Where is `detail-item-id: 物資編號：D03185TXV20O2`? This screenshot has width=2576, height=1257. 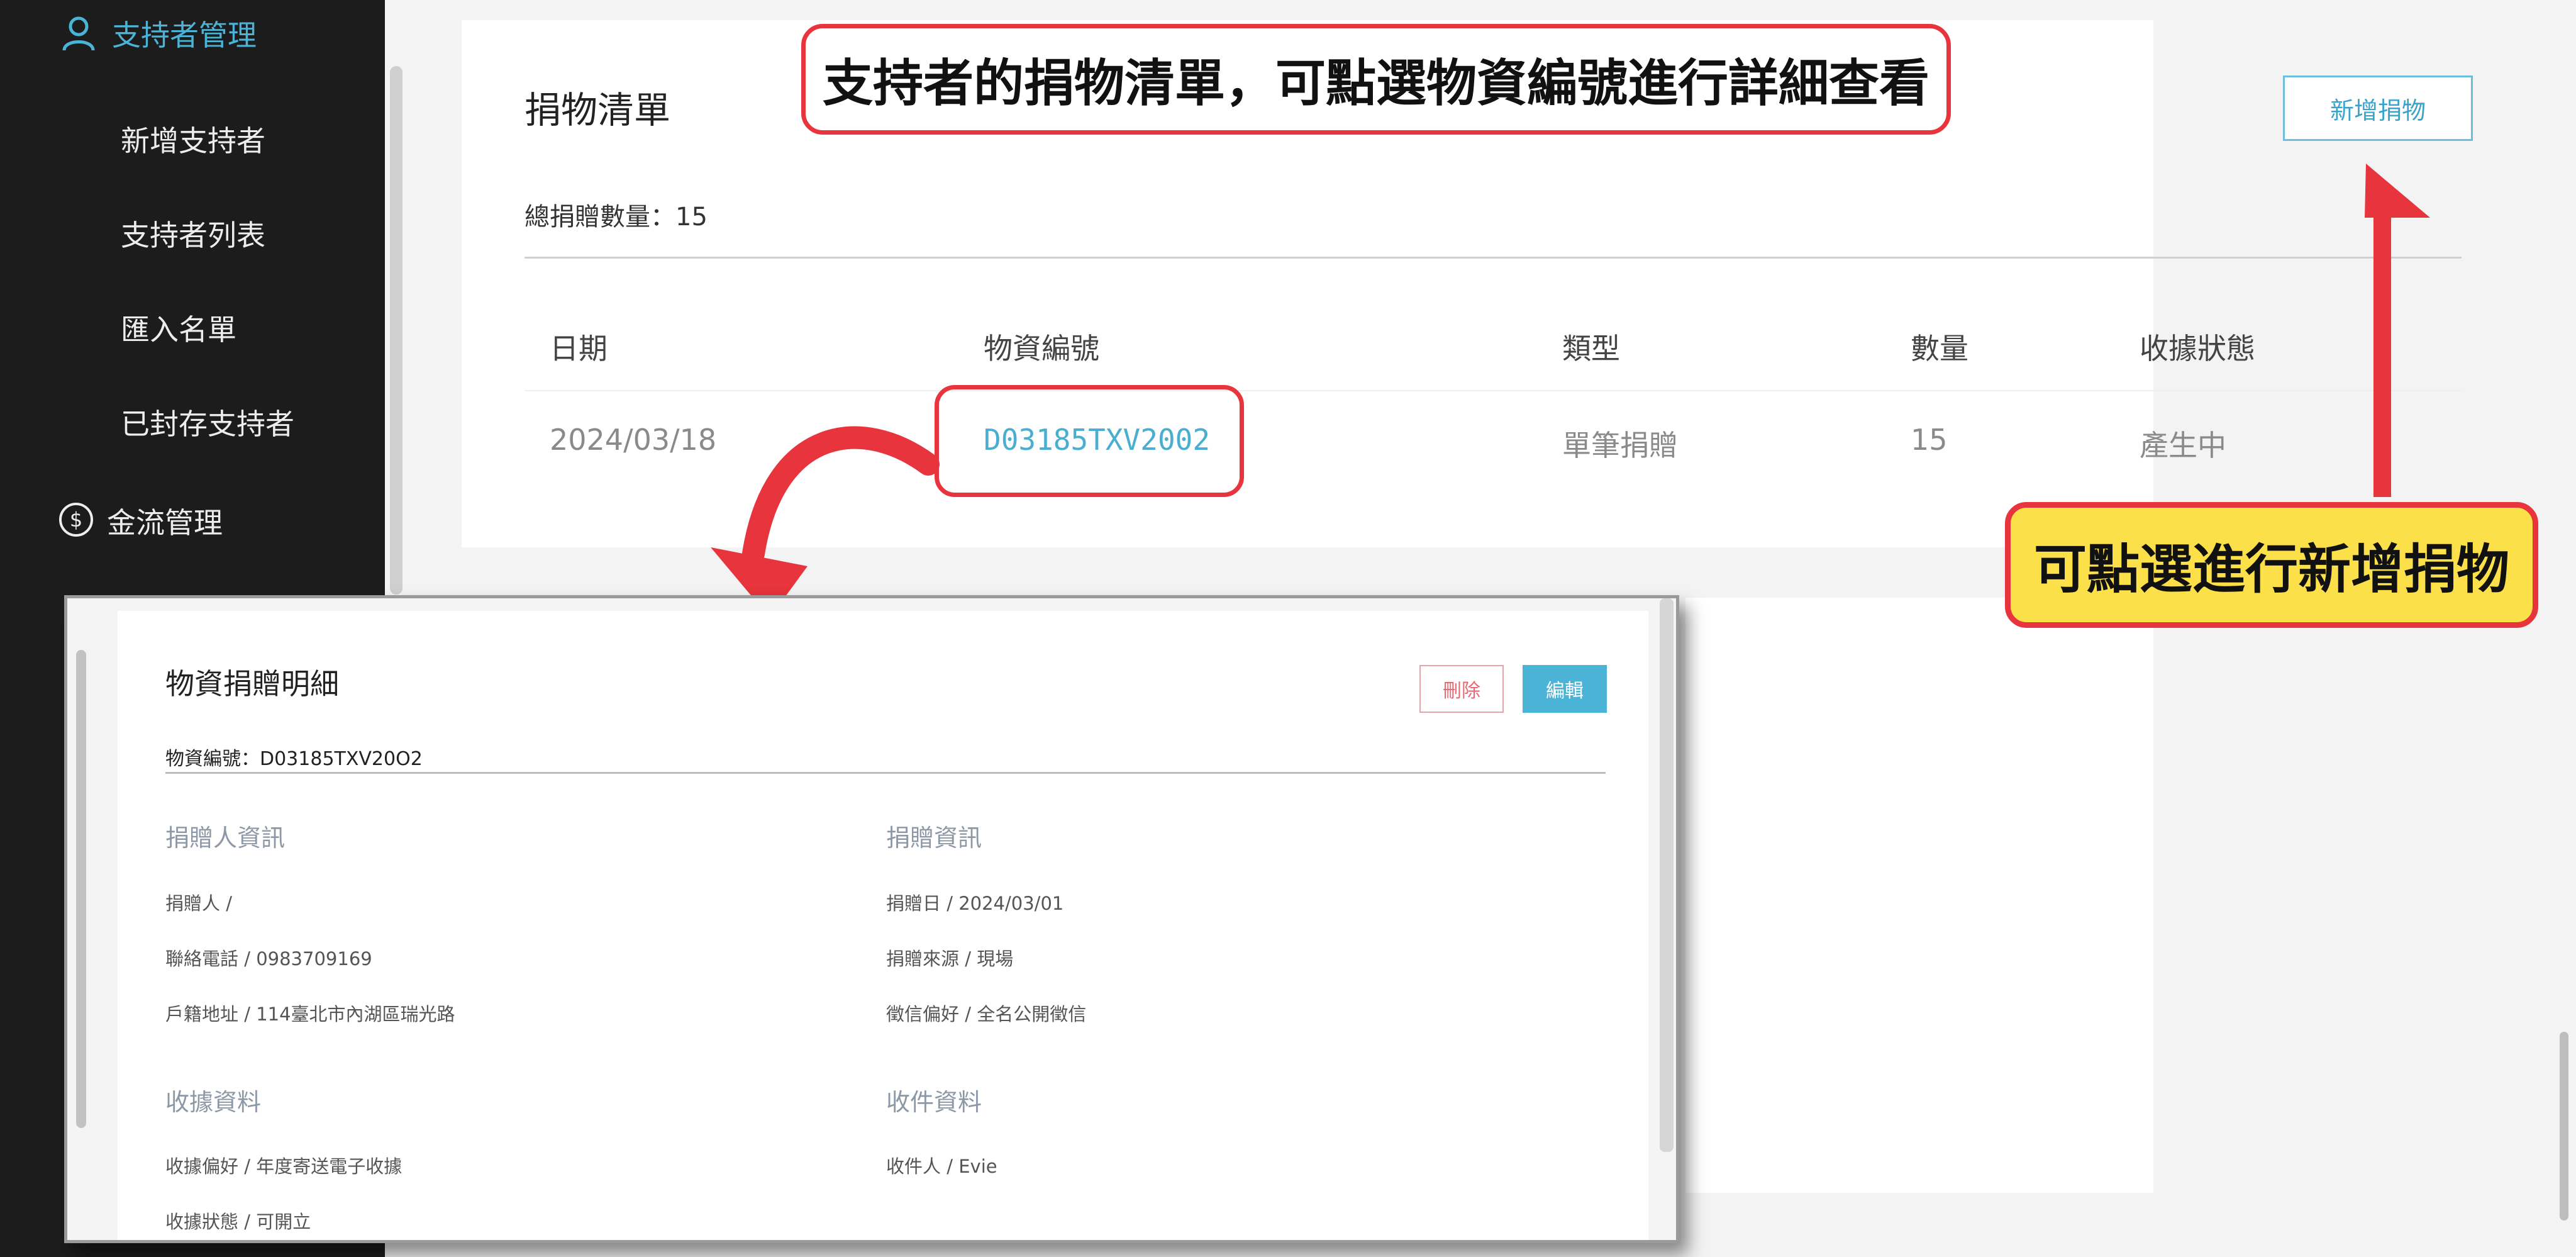 detail-item-id: 物資編號：D03185TXV20O2 is located at coordinates (294, 759).